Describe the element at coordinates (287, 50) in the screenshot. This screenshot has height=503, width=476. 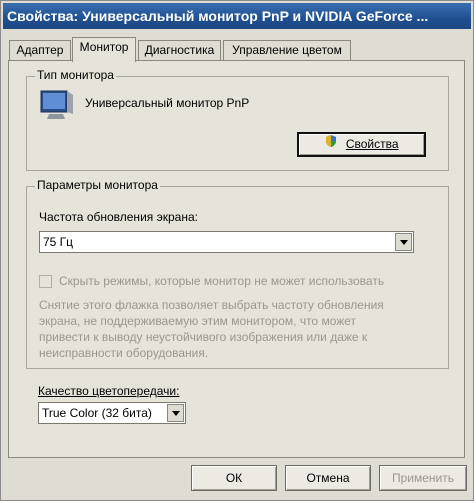
I see `tab-color-management: Управление цветом` at that location.